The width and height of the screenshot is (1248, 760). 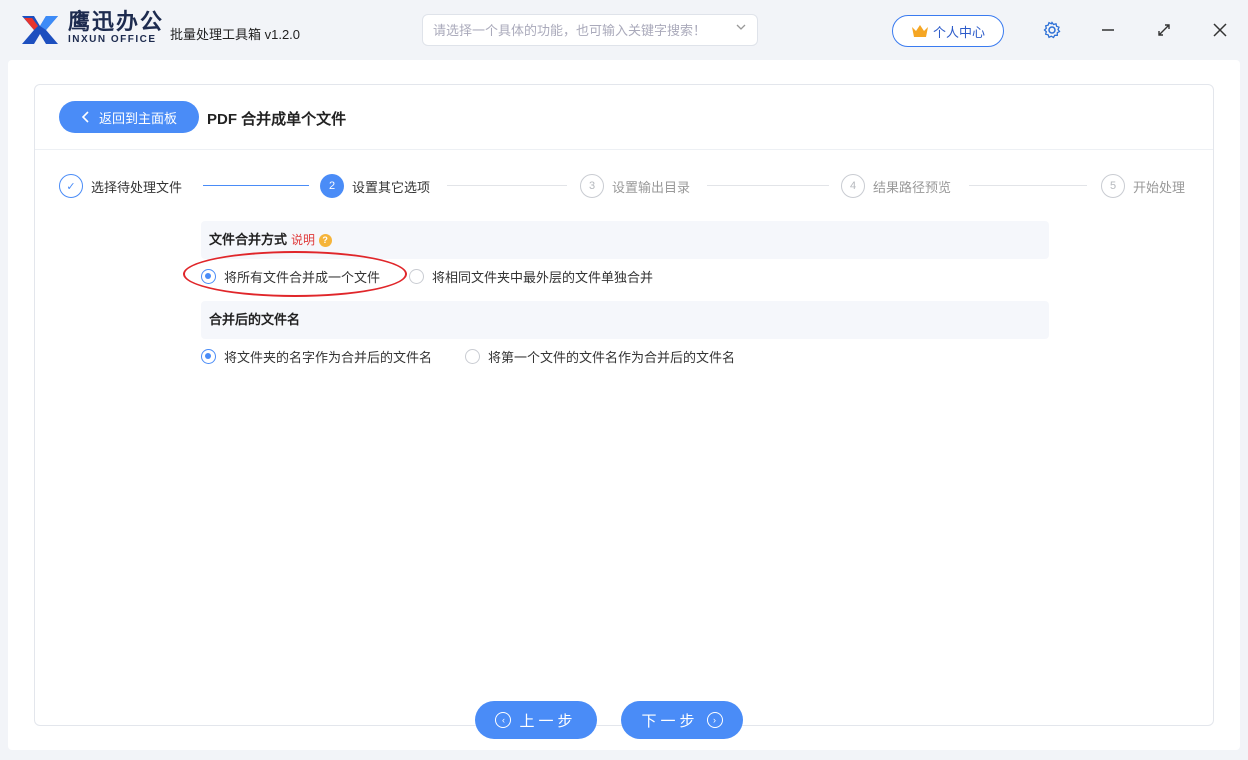 What do you see at coordinates (592, 186) in the screenshot?
I see `step-number: 3` at bounding box center [592, 186].